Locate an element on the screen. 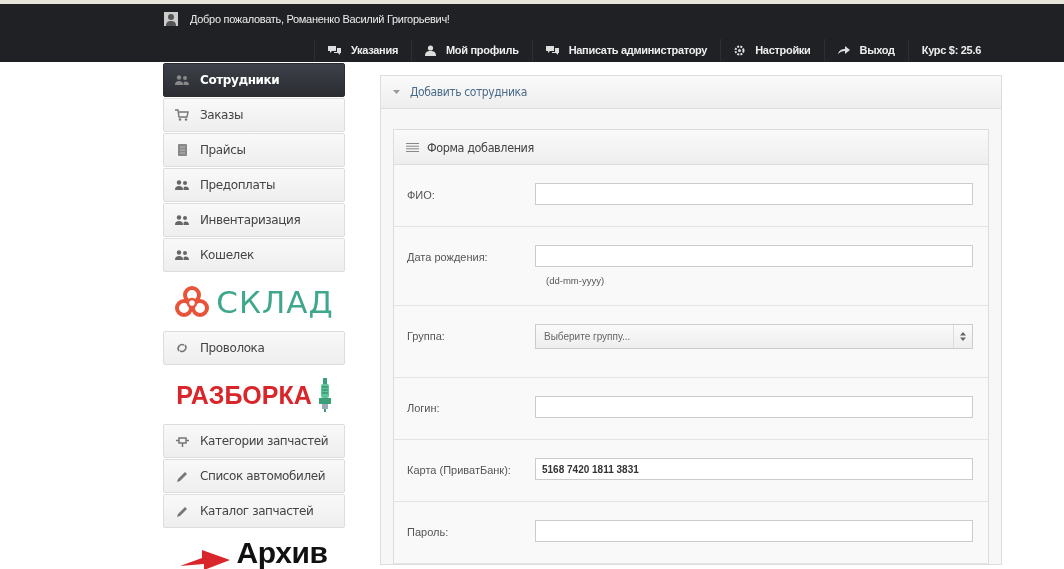  sidebar-item: Заказы is located at coordinates (254, 115).